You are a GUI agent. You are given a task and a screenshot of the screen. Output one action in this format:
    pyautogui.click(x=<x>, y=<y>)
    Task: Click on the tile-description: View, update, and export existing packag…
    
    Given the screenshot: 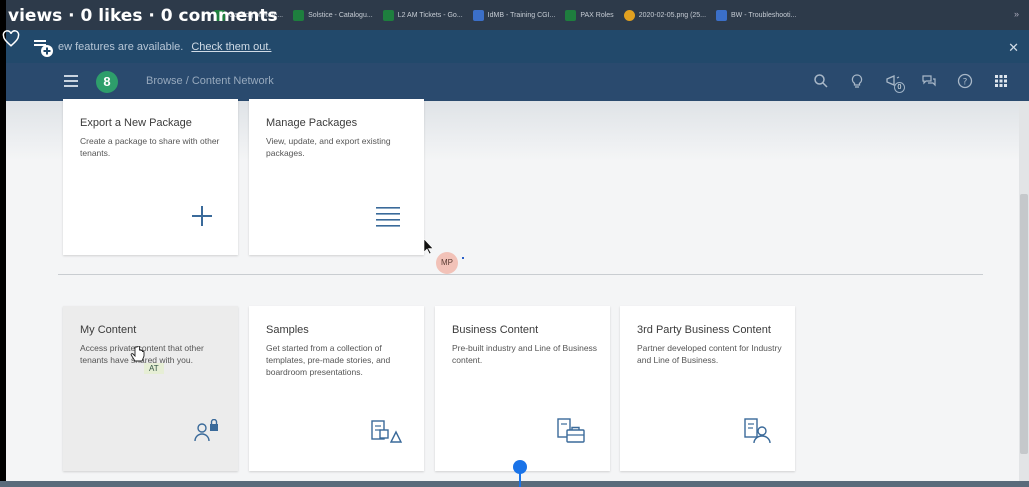 What is the action you would take?
    pyautogui.click(x=328, y=147)
    